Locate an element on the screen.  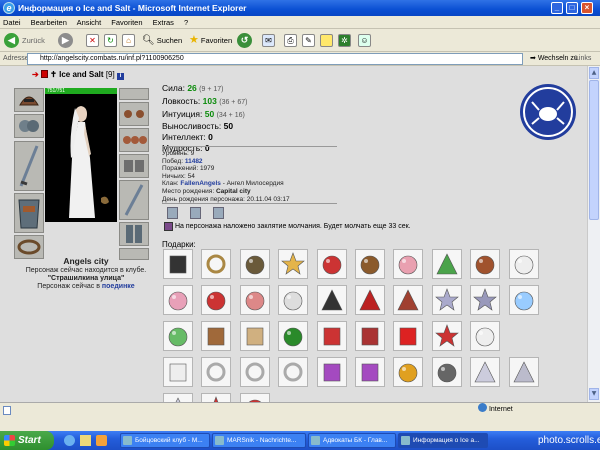
stat-agility: Ловкость: 103 (36 + 67) is located at coordinates (205, 100).